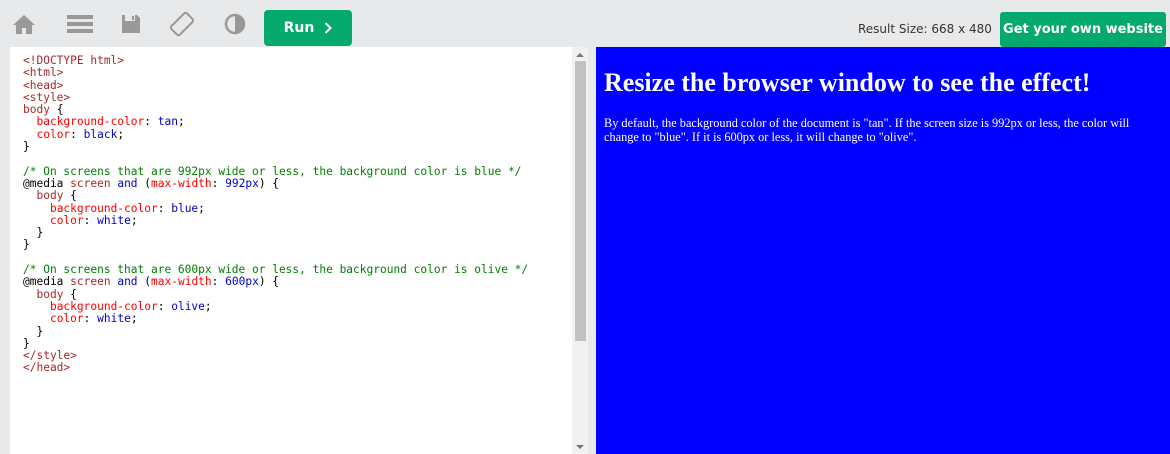 The image size is (1170, 454). What do you see at coordinates (242, 183) in the screenshot?
I see `code-token: 992px` at bounding box center [242, 183].